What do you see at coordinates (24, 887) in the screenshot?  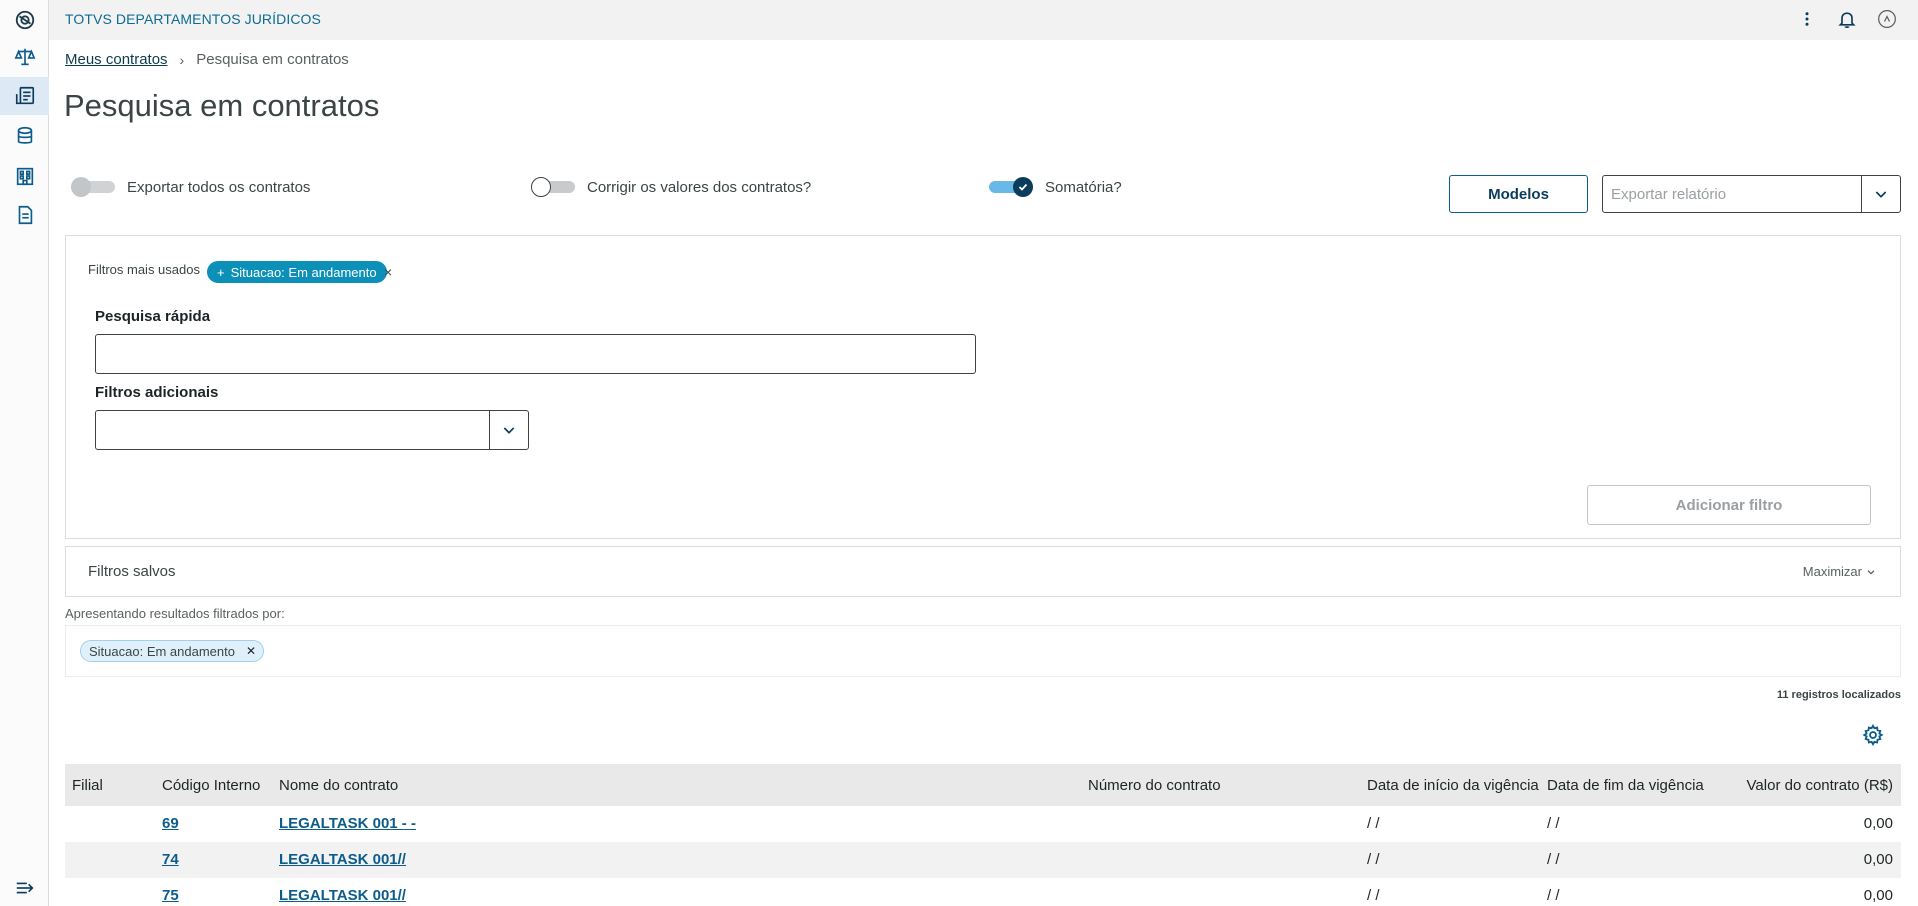 I see `collapse-menu-icon` at bounding box center [24, 887].